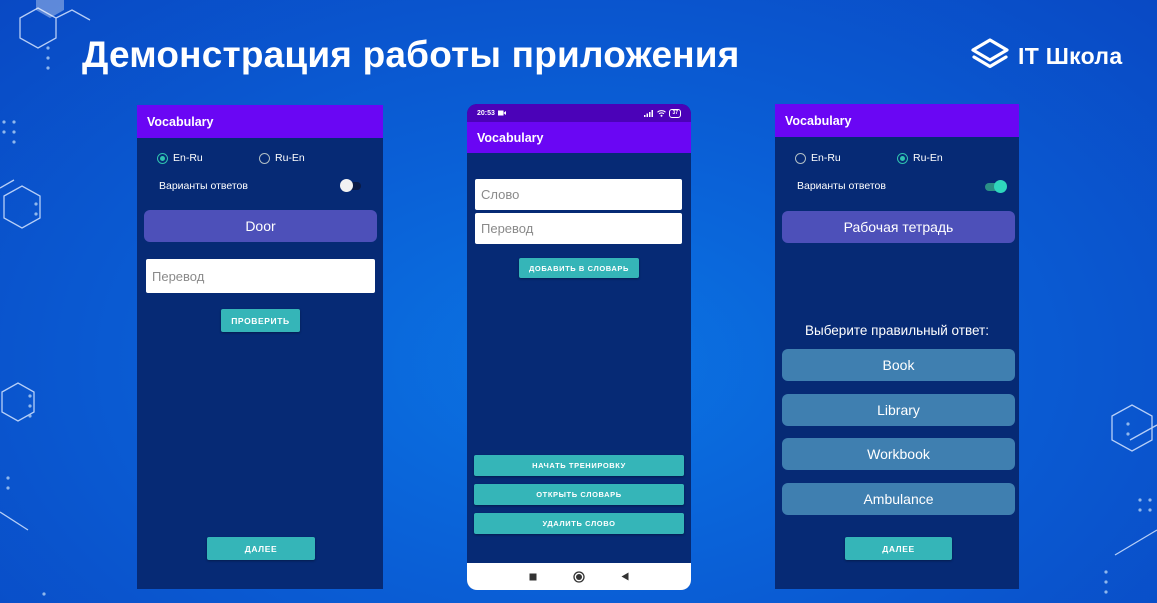  I want to click on word-card: Door, so click(260, 226).